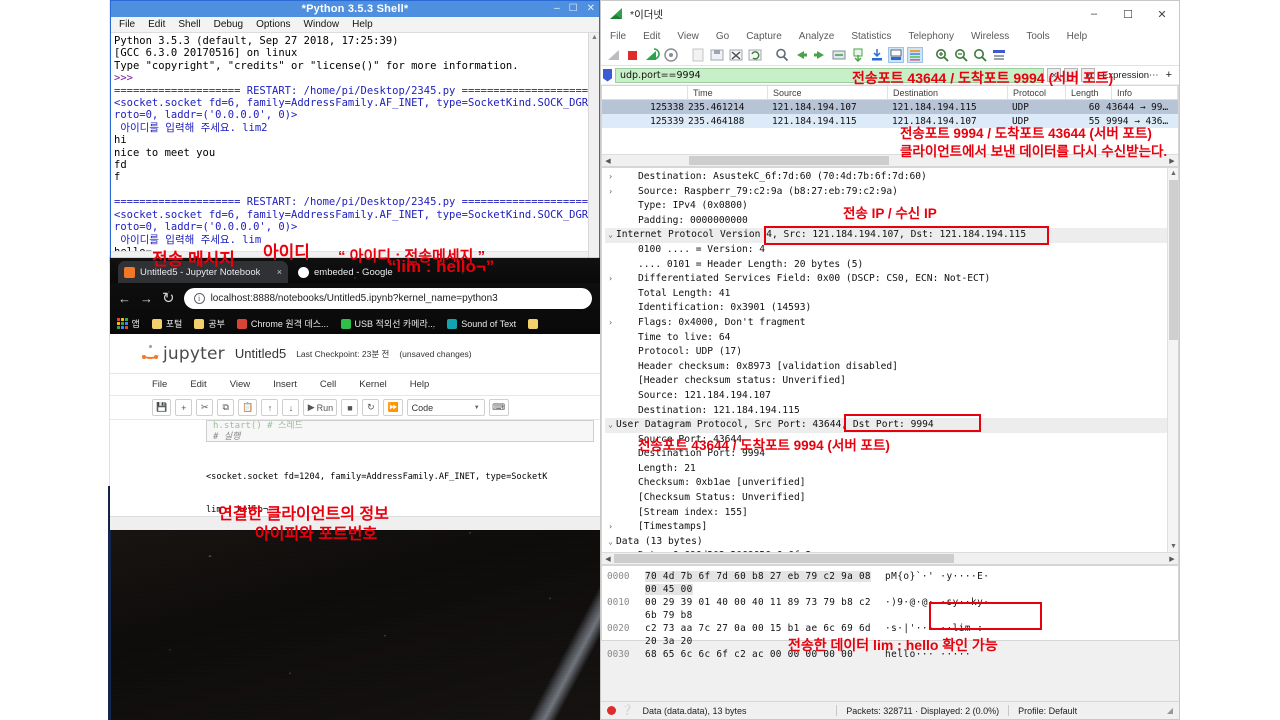 The height and width of the screenshot is (720, 1280). Describe the element at coordinates (607, 75) in the screenshot. I see `filter-bookmark-icon` at that location.